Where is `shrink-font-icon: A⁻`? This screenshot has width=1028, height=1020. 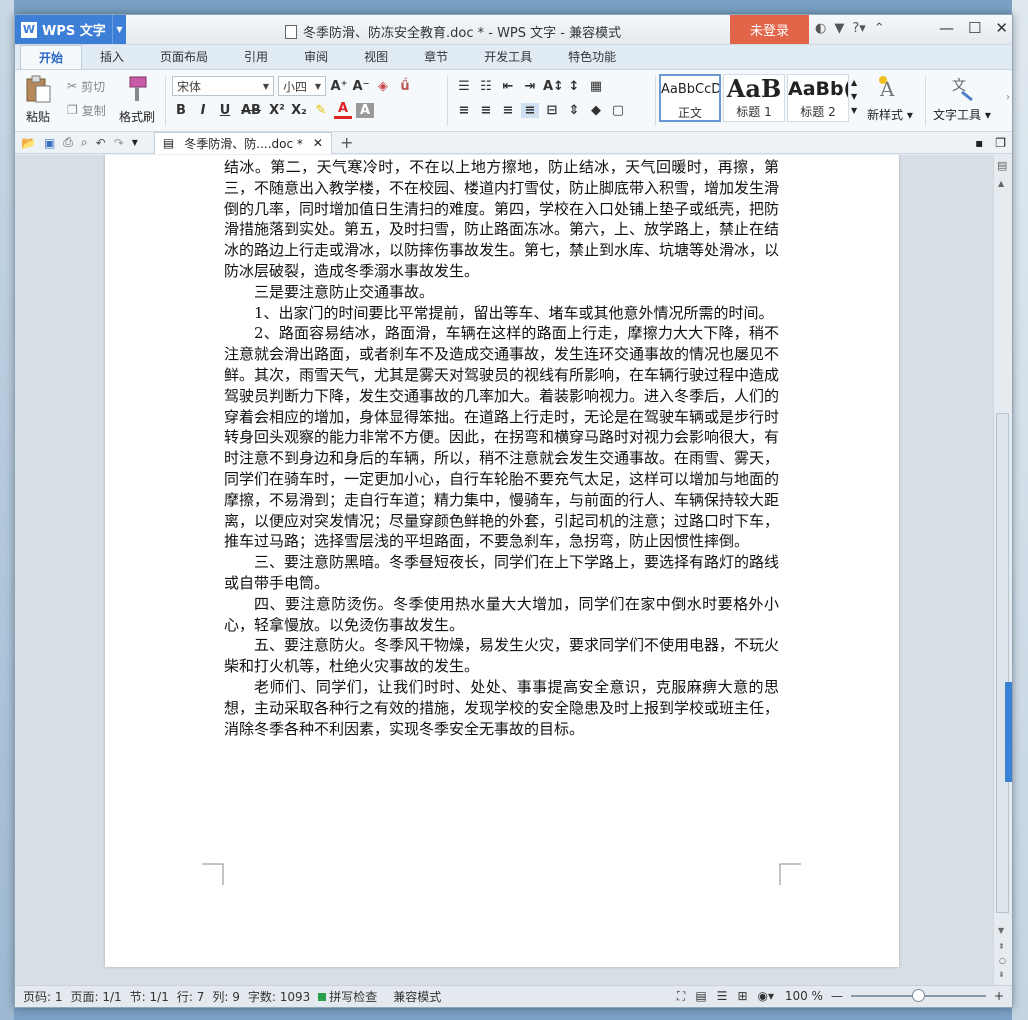 shrink-font-icon: A⁻ is located at coordinates (361, 86).